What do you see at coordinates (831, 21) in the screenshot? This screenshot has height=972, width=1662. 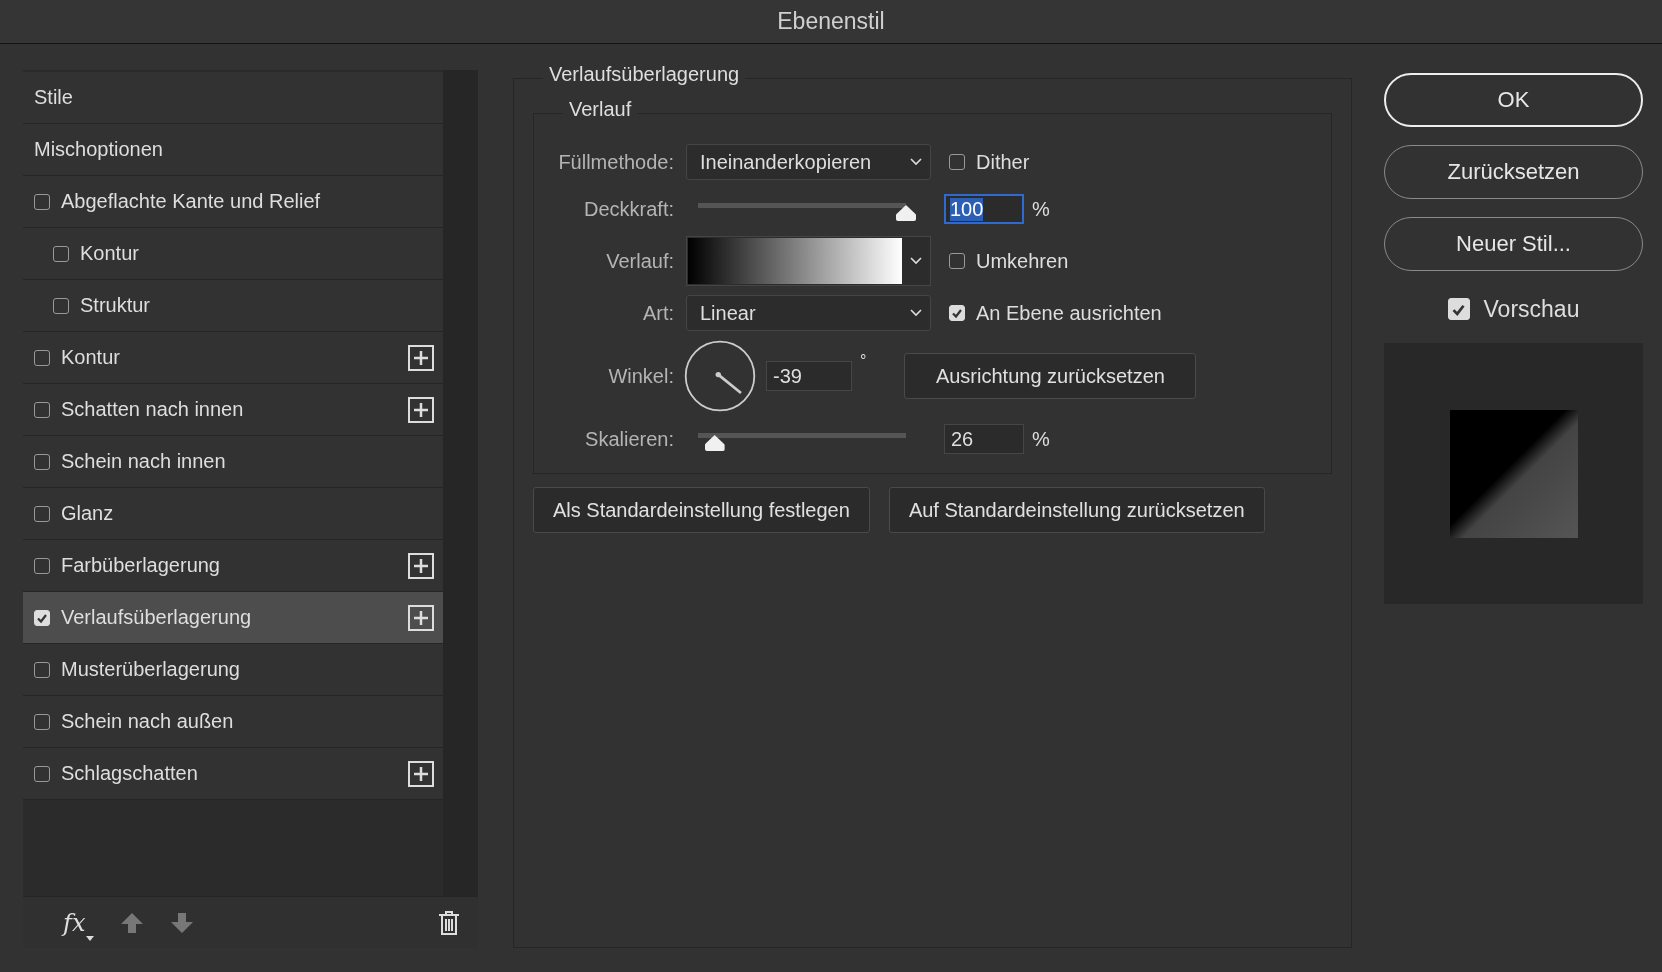 I see `window-title: Ebenenstil` at bounding box center [831, 21].